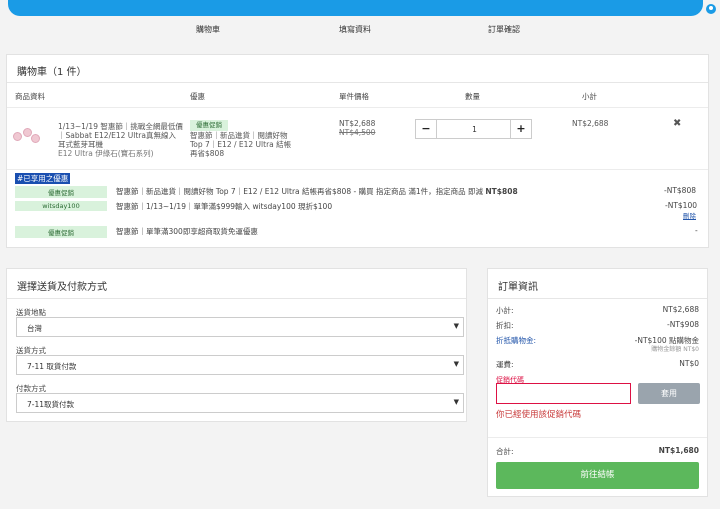  What do you see at coordinates (354, 96) in the screenshot?
I see `col-unit-price: 單件價格` at bounding box center [354, 96].